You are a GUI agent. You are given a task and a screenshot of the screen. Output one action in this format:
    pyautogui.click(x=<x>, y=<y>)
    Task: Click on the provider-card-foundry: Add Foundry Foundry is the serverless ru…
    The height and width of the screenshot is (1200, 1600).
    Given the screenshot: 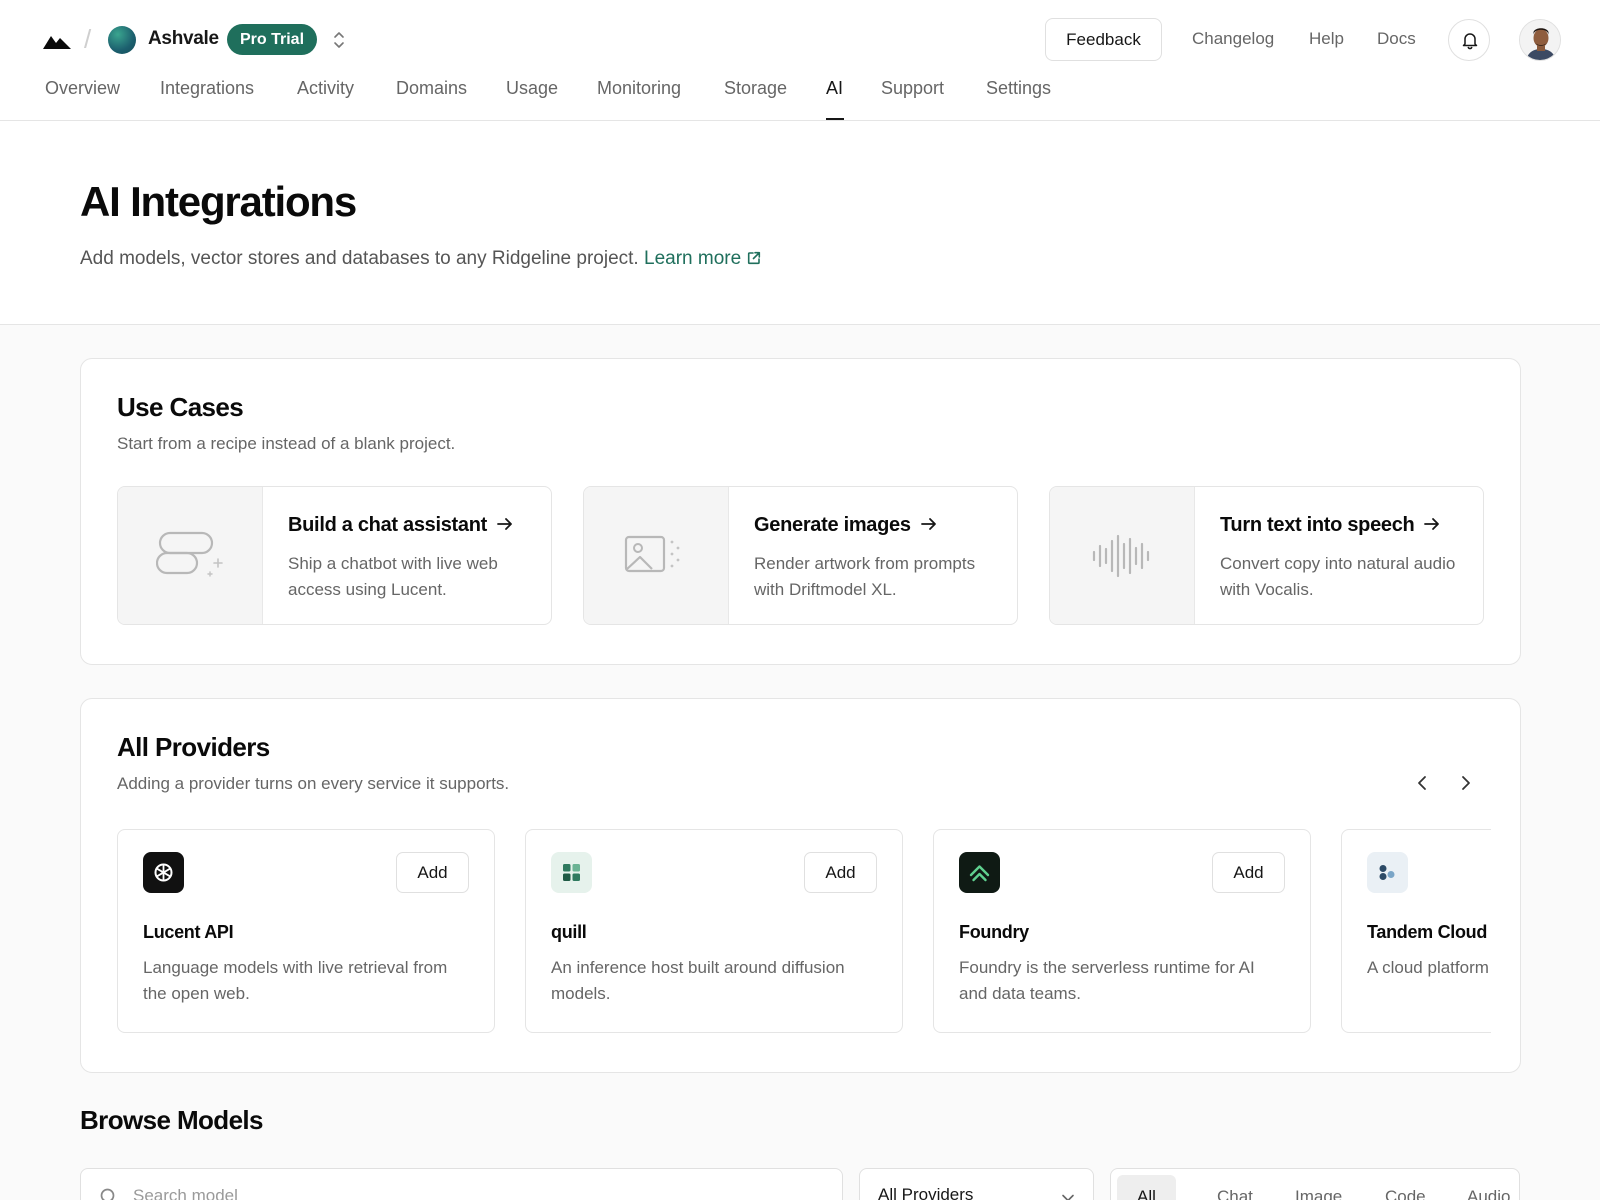 What is the action you would take?
    pyautogui.click(x=1122, y=931)
    